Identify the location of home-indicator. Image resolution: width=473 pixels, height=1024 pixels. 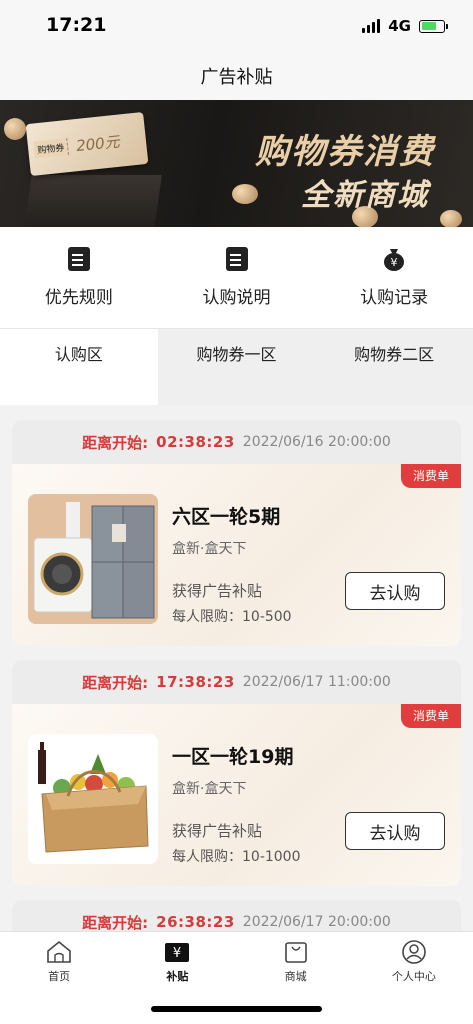
(236, 1009).